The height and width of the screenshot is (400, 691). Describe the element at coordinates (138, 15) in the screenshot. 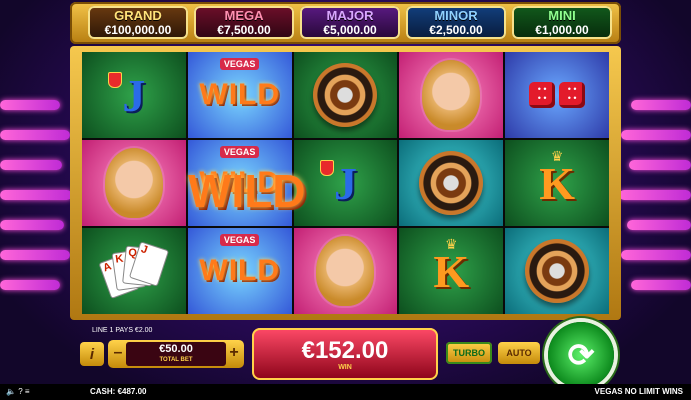

I see `jackpot-grand-name: GRAND` at that location.